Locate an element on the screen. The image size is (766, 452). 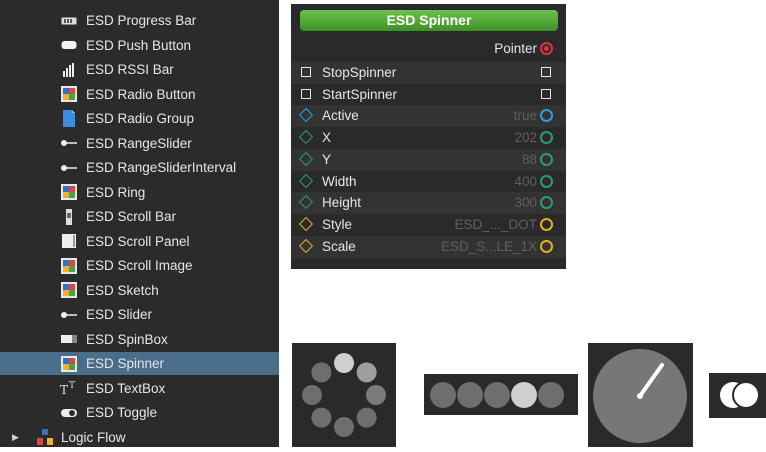
property-value: 300 is located at coordinates (525, 202).